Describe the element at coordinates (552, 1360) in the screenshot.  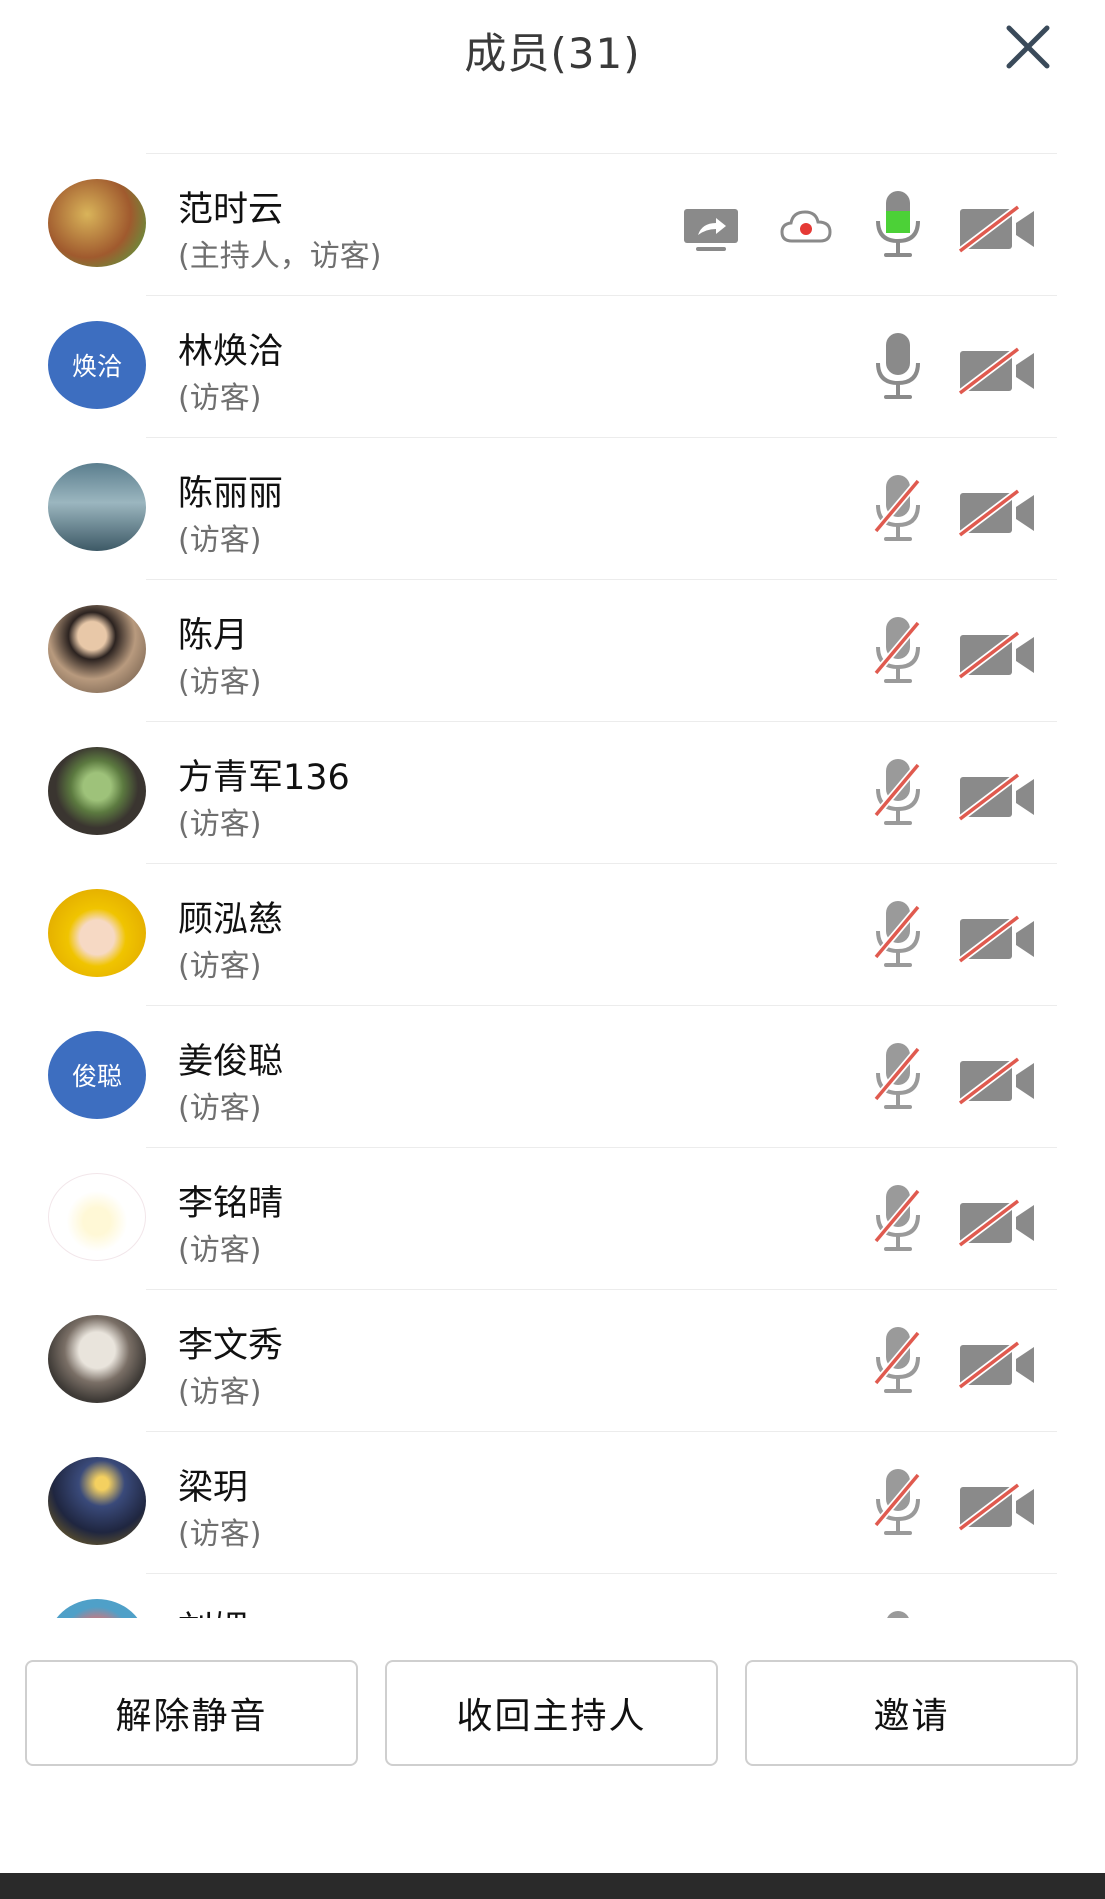
I see `member-row: 李文秀 (访客)` at that location.